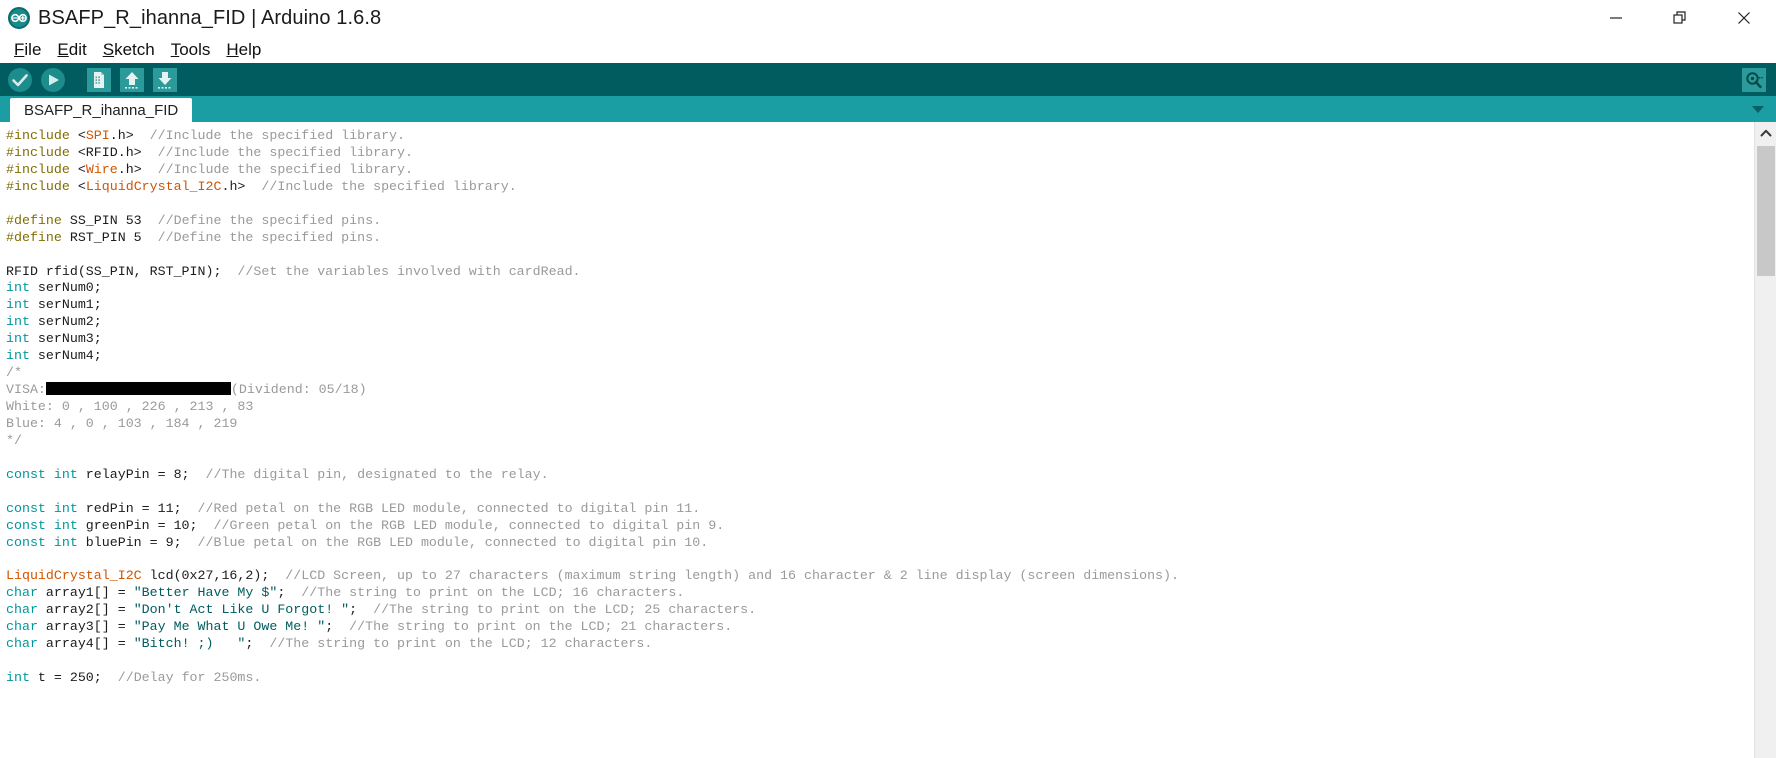 Image resolution: width=1776 pixels, height=758 pixels. What do you see at coordinates (71, 50) in the screenshot?
I see `menu-item-edit: Edit` at bounding box center [71, 50].